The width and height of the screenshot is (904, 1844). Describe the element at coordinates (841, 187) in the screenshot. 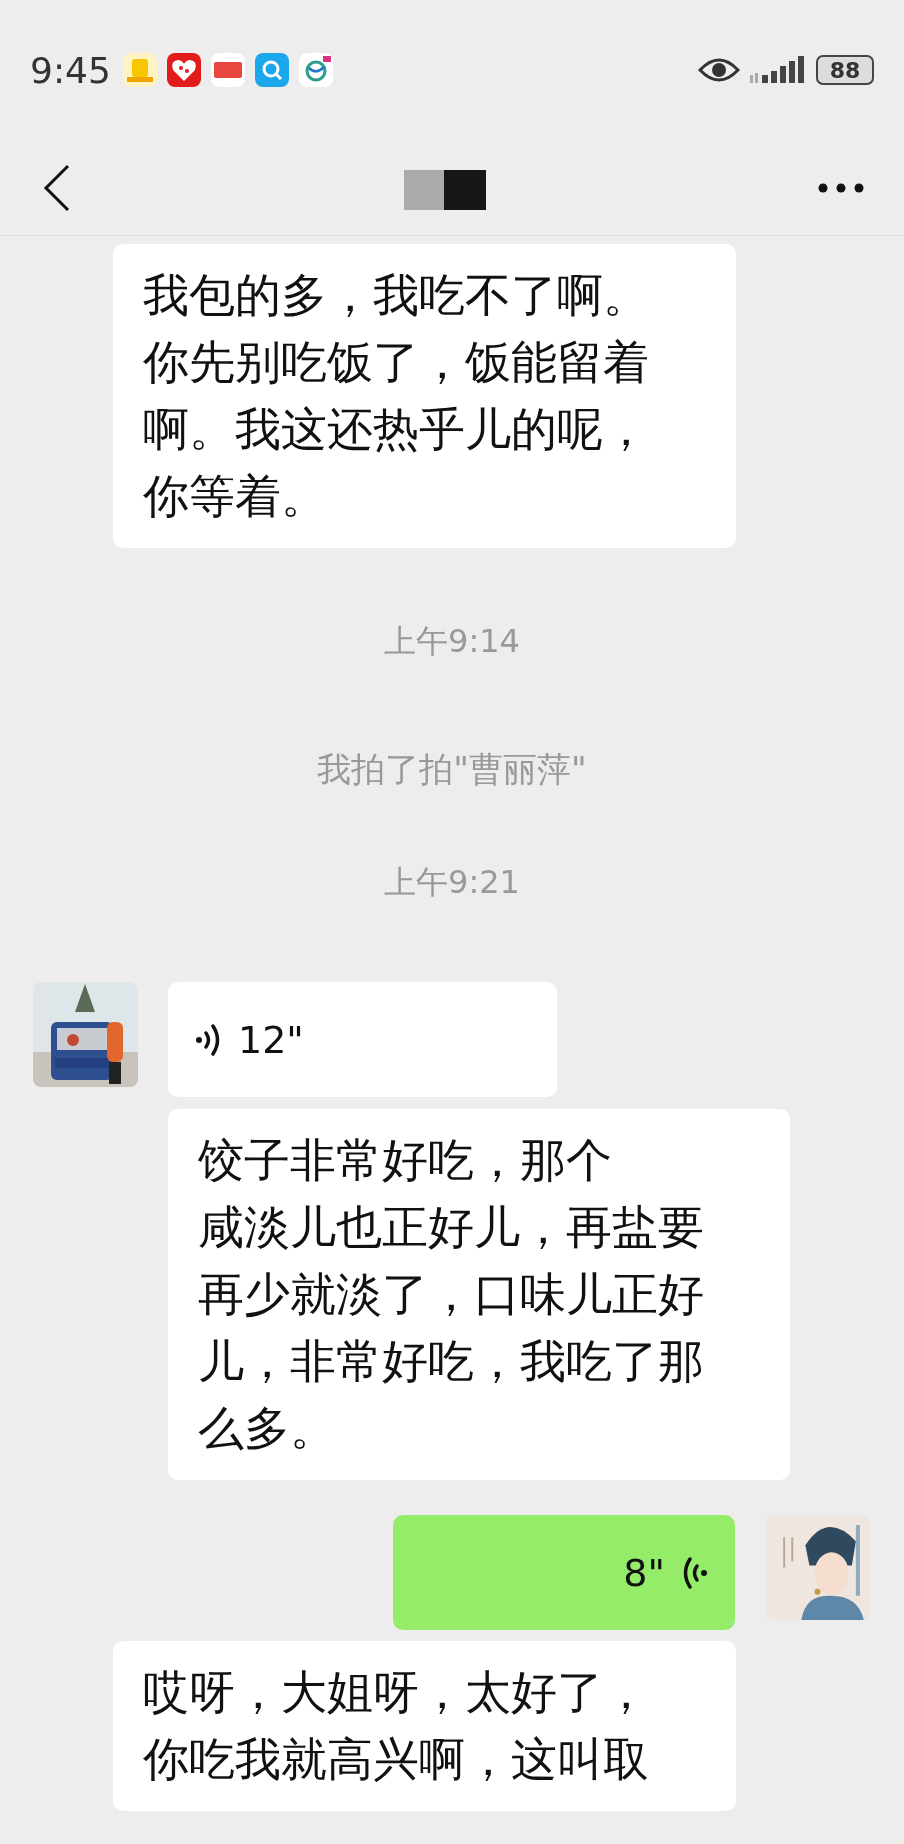

I see `more-icon` at that location.